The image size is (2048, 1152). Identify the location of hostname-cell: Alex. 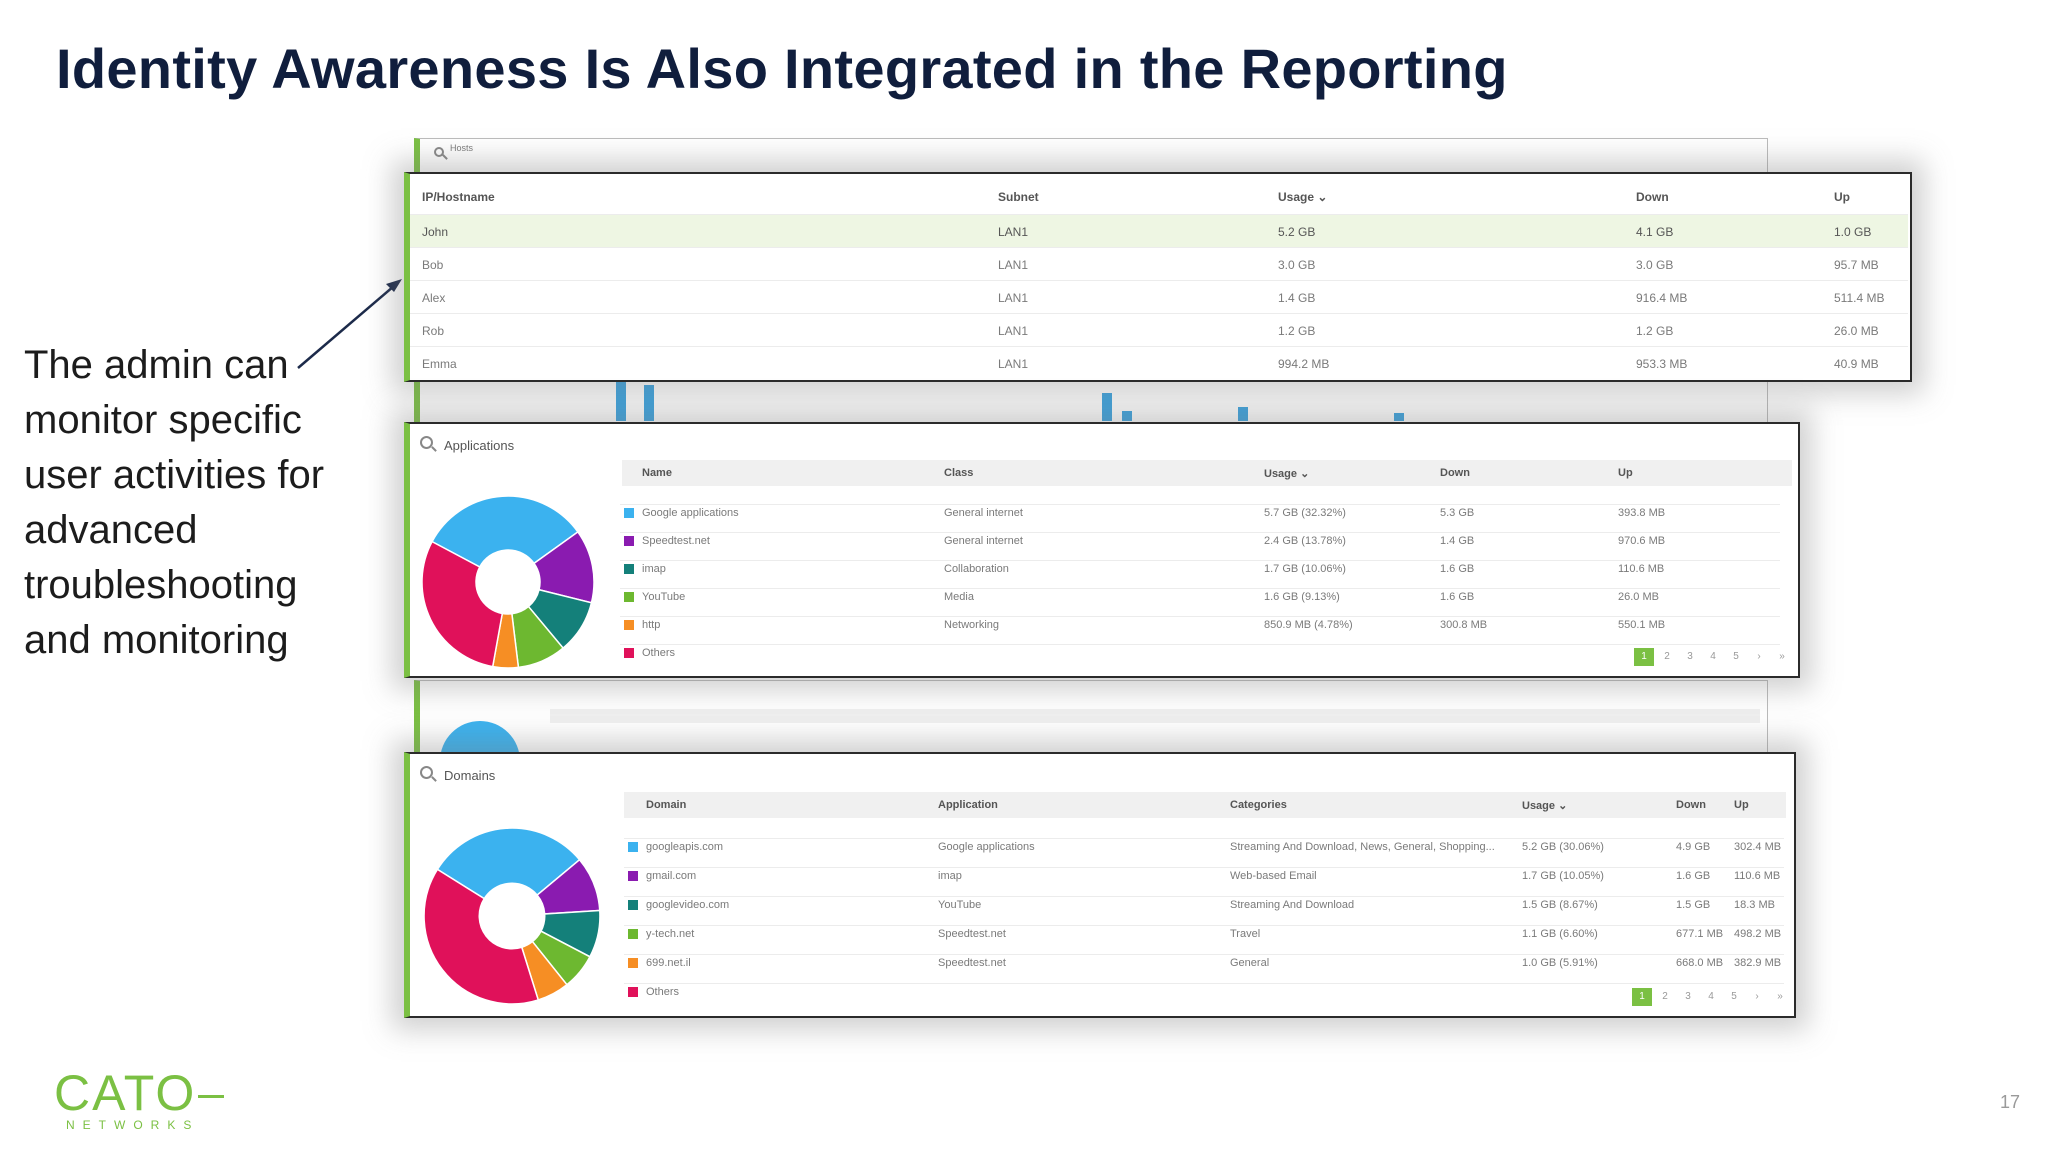
(433, 298).